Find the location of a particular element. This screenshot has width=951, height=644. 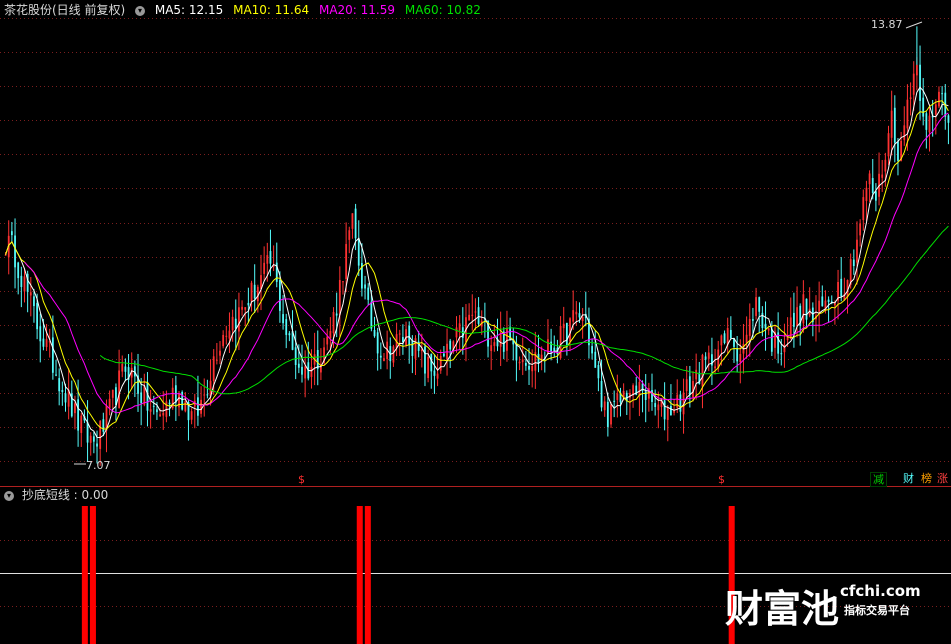

badge-rank: 榜 is located at coordinates (926, 478).